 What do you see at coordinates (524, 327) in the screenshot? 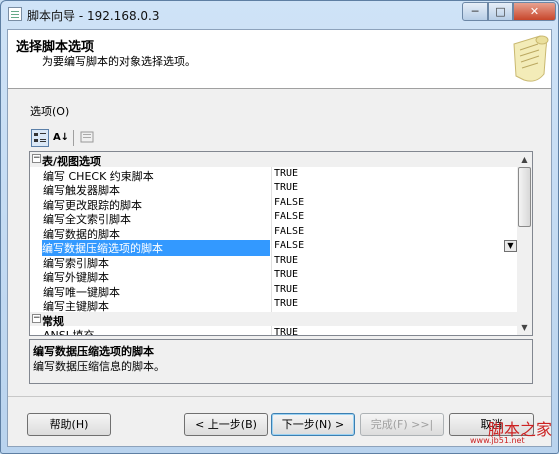
I see `scroll-down-icon: ▼` at bounding box center [524, 327].